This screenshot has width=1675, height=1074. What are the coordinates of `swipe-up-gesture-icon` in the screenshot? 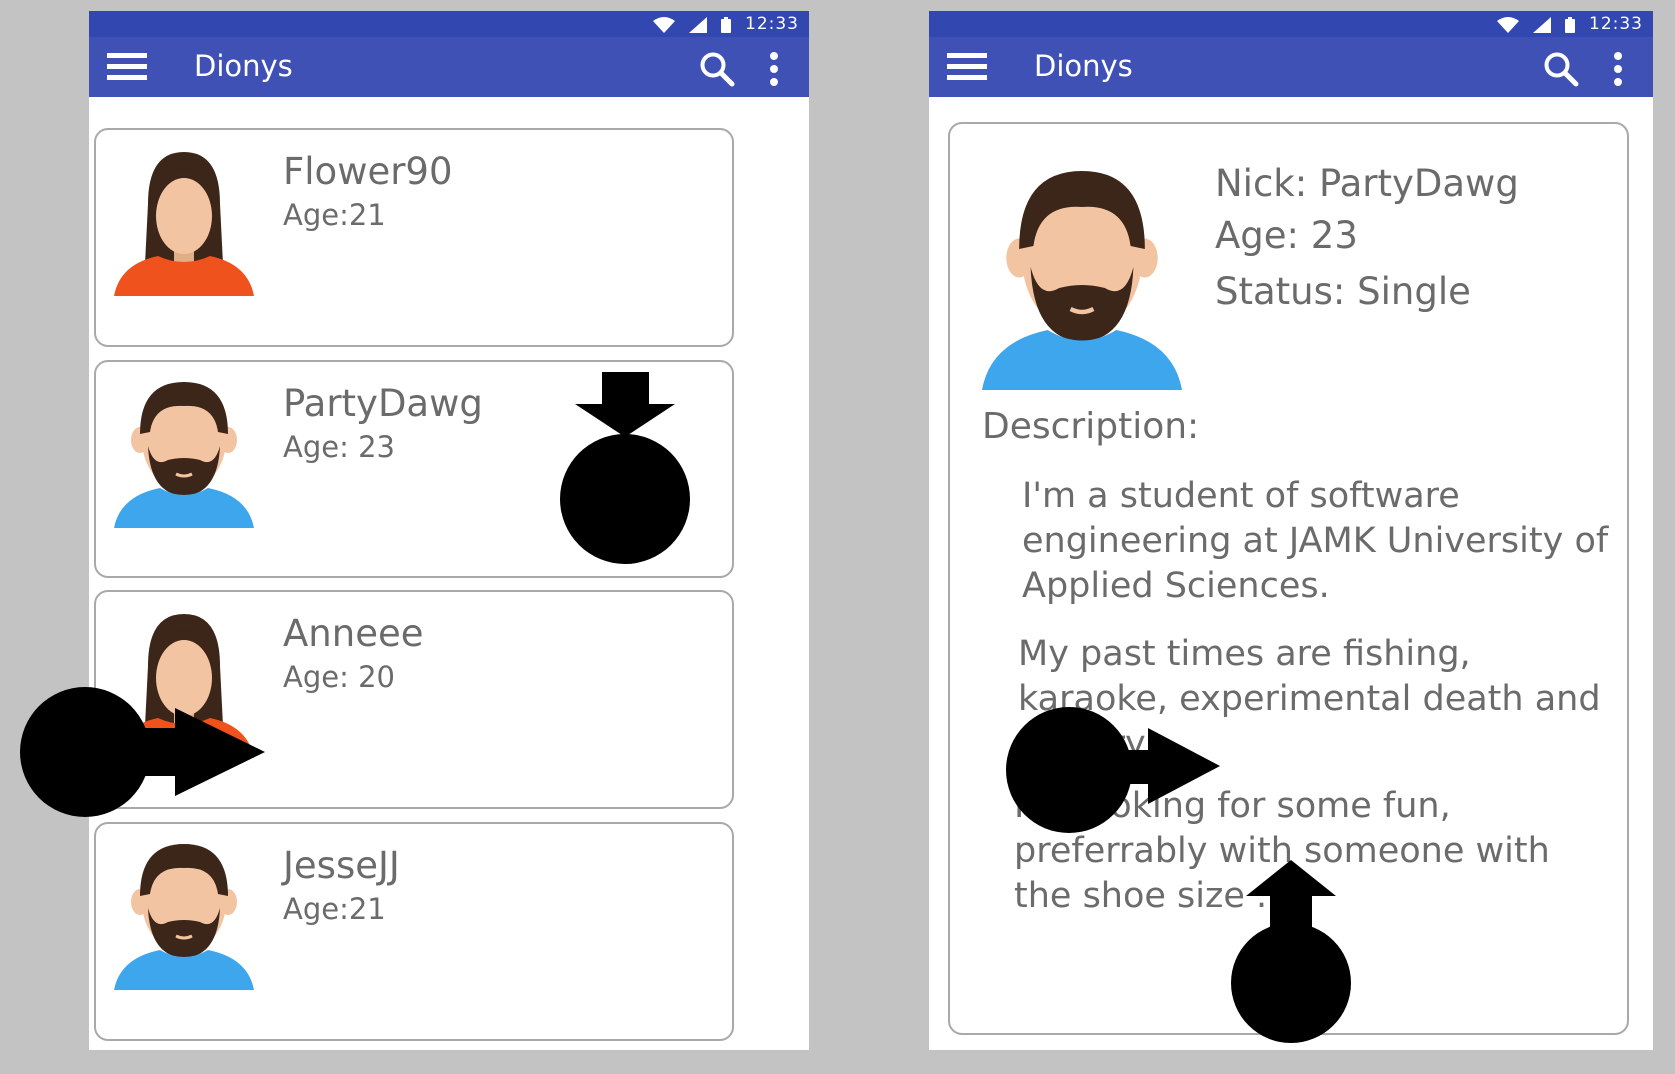 It's located at (1291, 951).